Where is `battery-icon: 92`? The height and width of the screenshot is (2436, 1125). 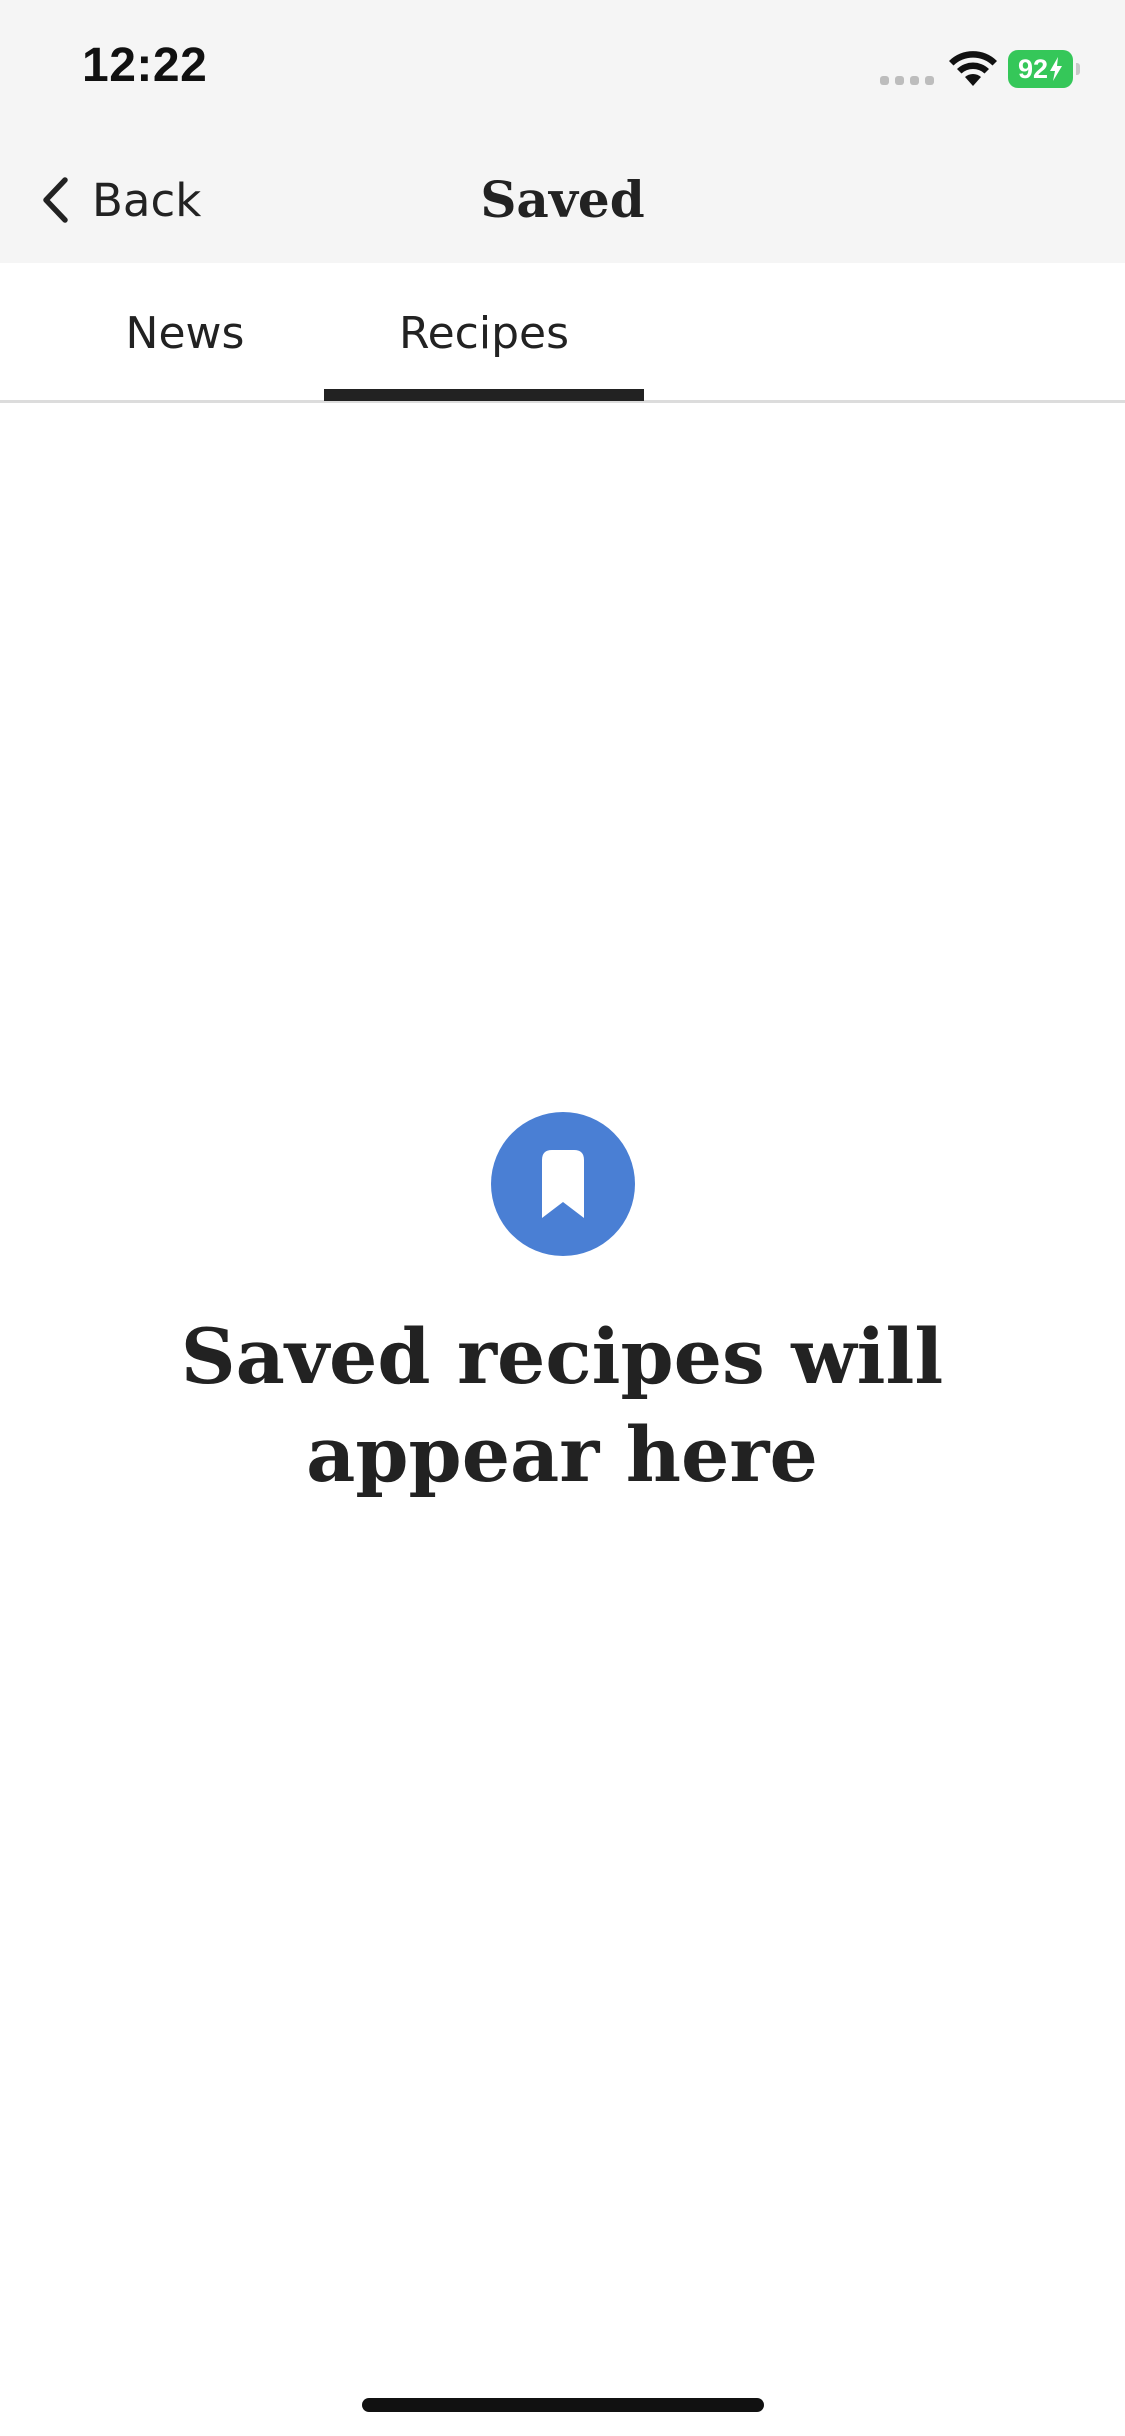
battery-icon: 92 is located at coordinates (1044, 69).